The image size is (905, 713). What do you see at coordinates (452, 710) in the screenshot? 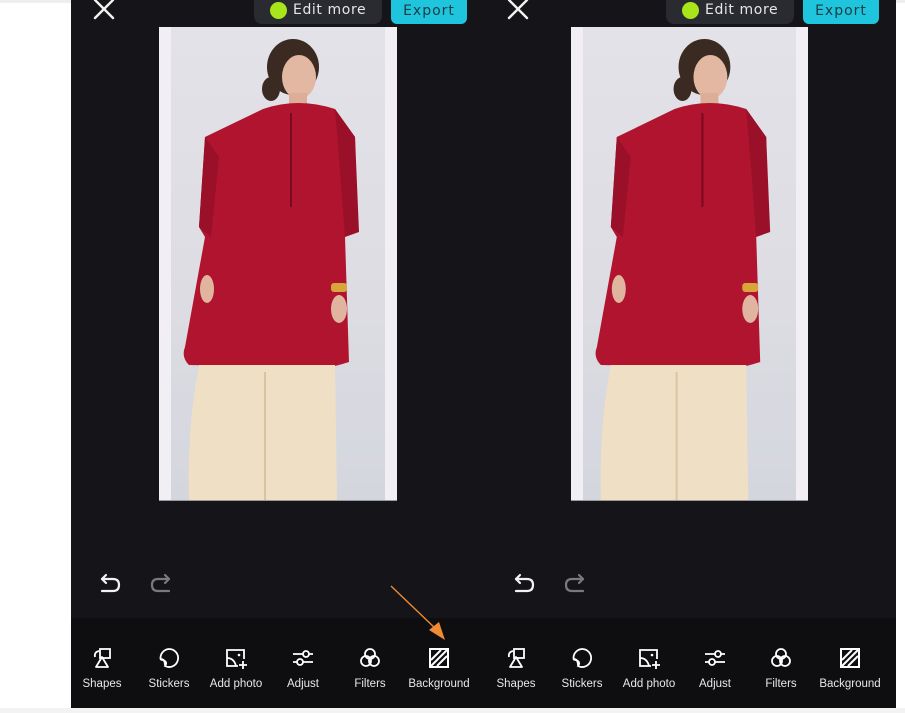
I see `bottom-strip` at bounding box center [452, 710].